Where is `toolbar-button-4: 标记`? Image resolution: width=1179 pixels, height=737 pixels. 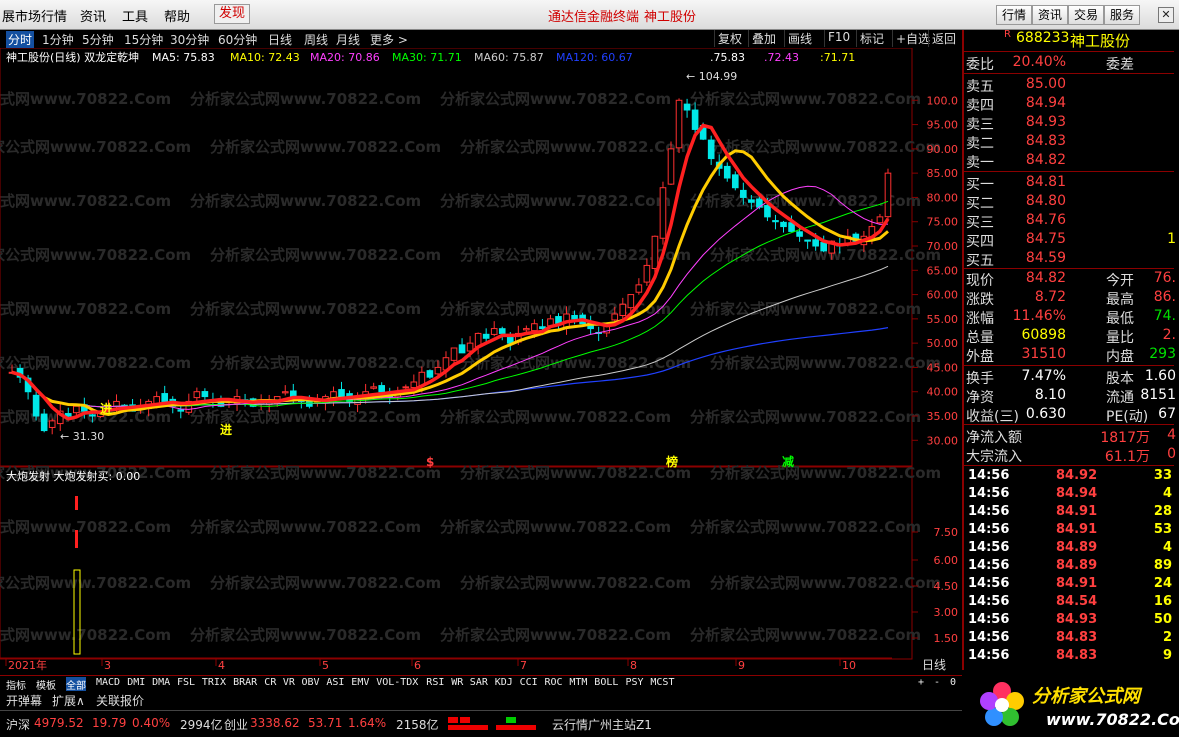
toolbar-button-4: 标记 is located at coordinates (871, 38).